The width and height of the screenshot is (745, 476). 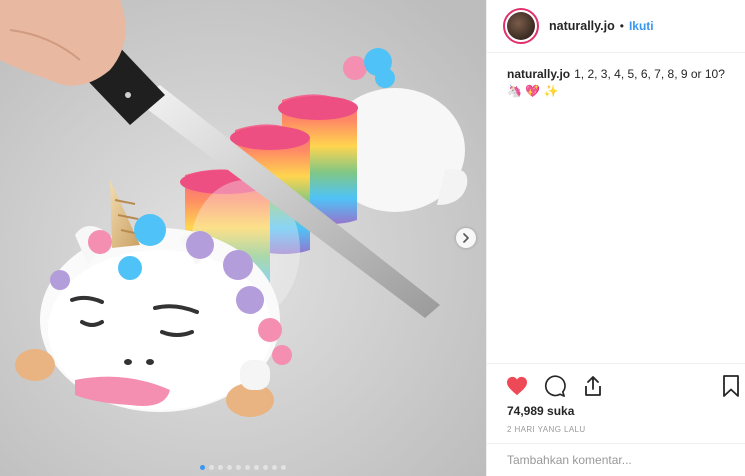 I want to click on like-button, so click(x=517, y=386).